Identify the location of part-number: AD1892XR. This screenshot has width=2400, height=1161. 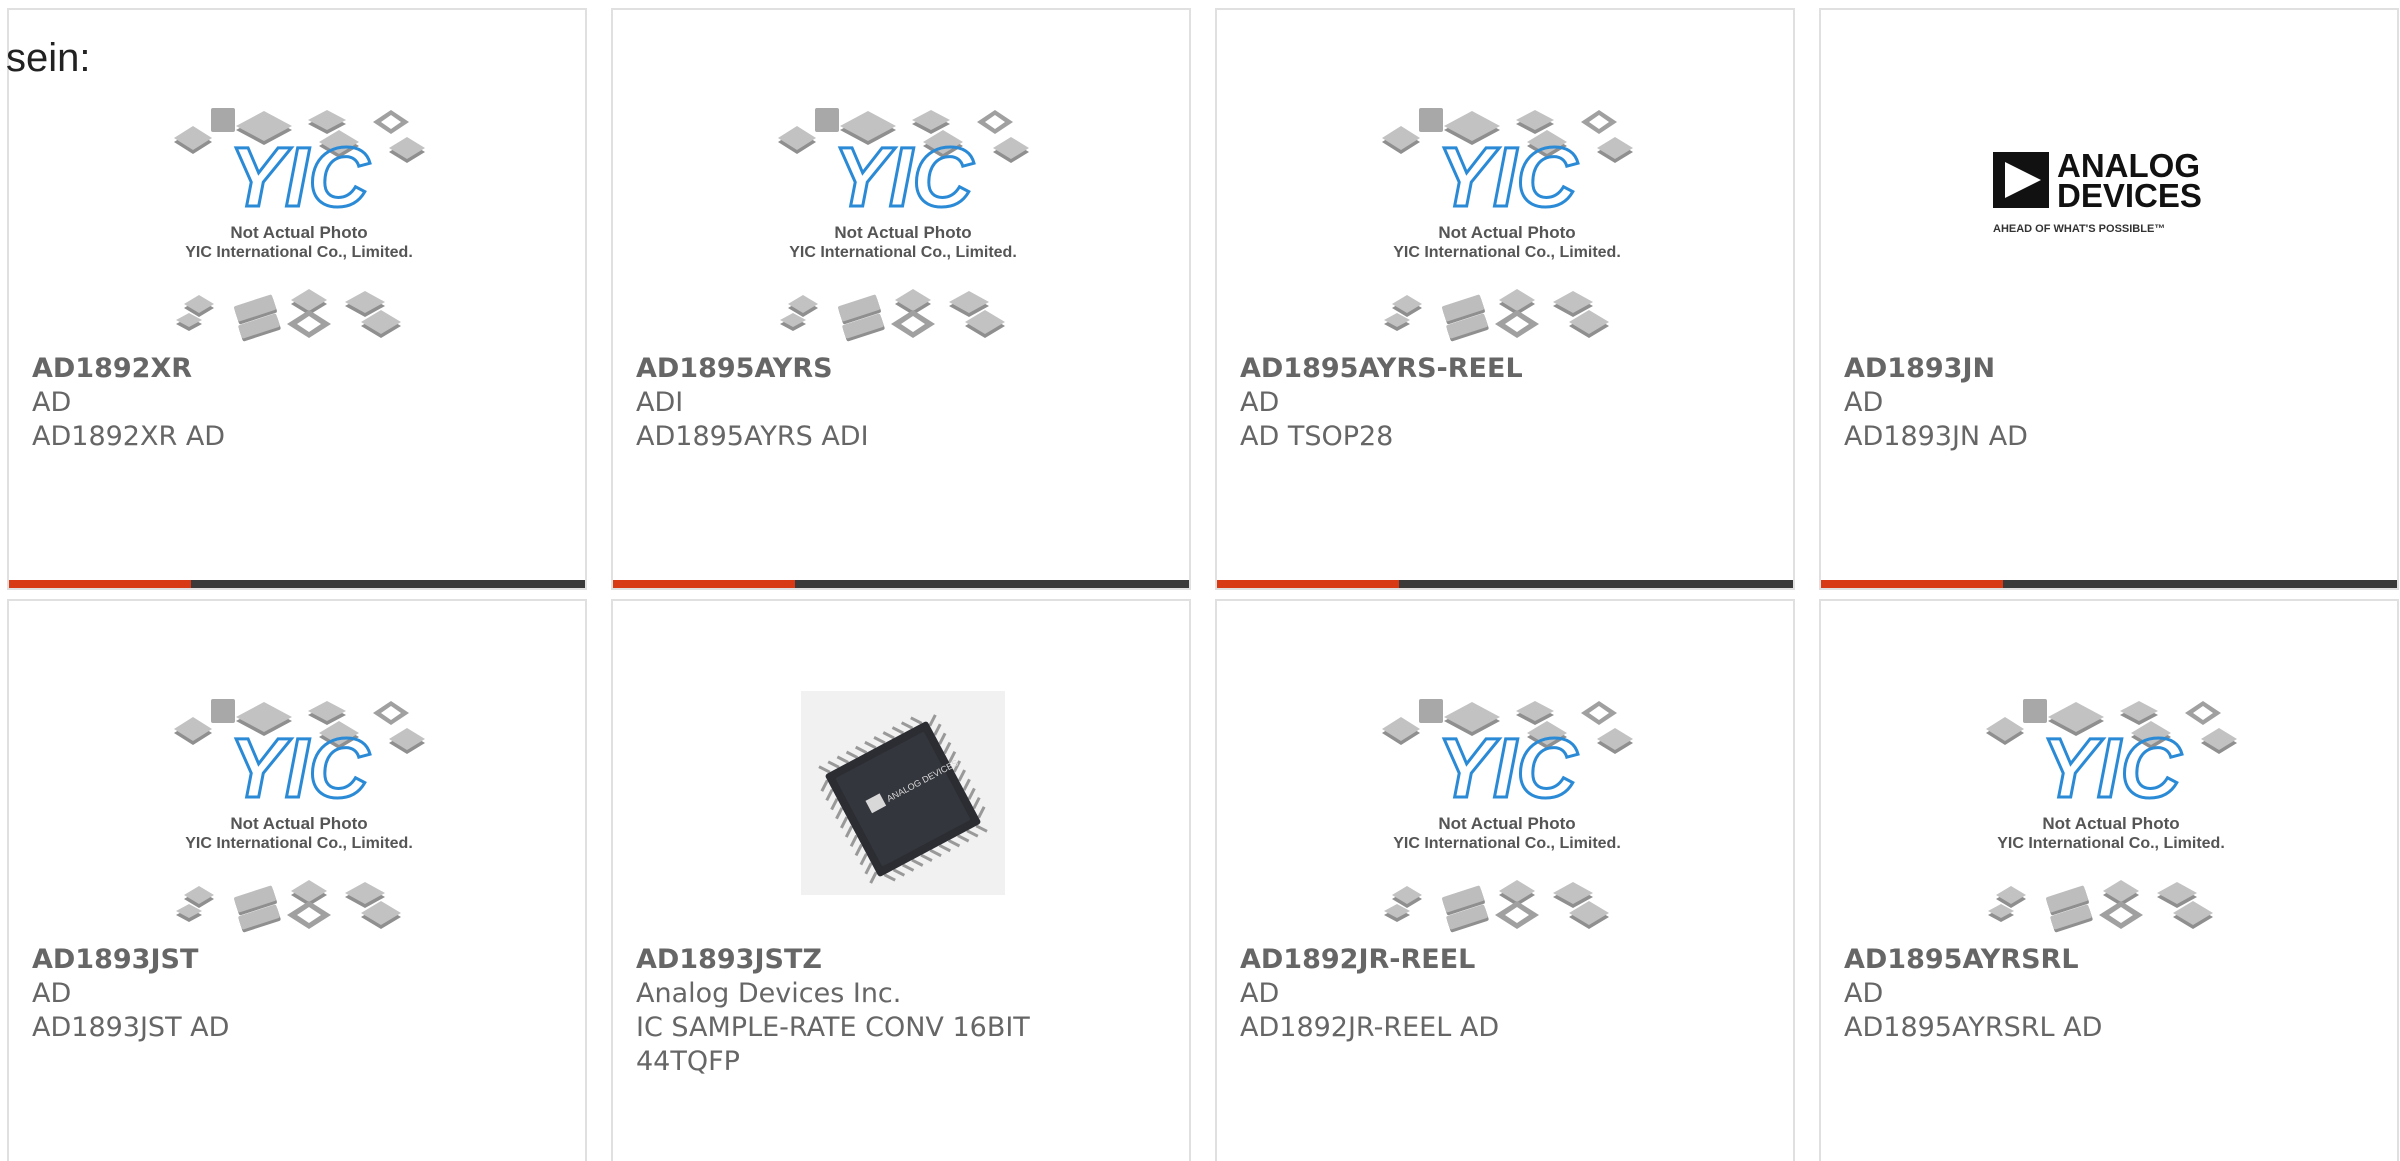
(298, 369).